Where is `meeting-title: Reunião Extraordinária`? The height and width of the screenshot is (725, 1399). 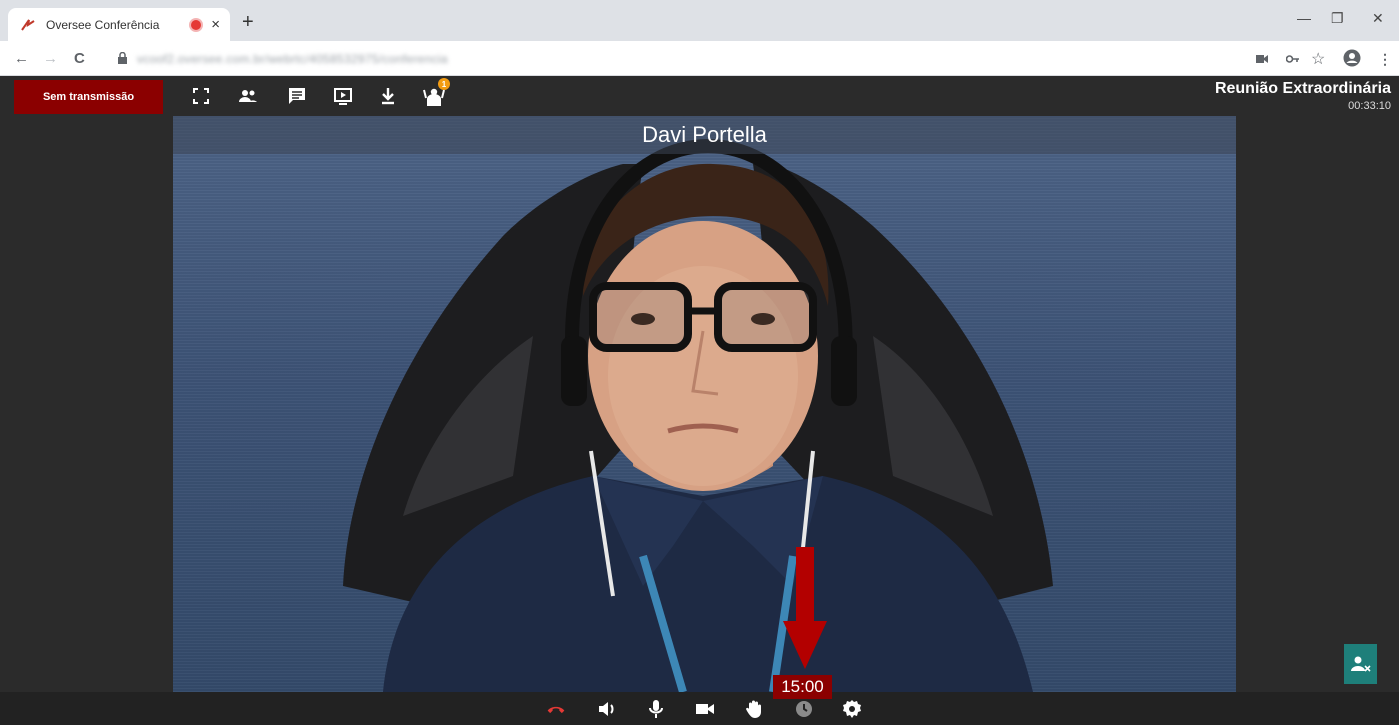
meeting-title: Reunião Extraordinária is located at coordinates (1302, 88).